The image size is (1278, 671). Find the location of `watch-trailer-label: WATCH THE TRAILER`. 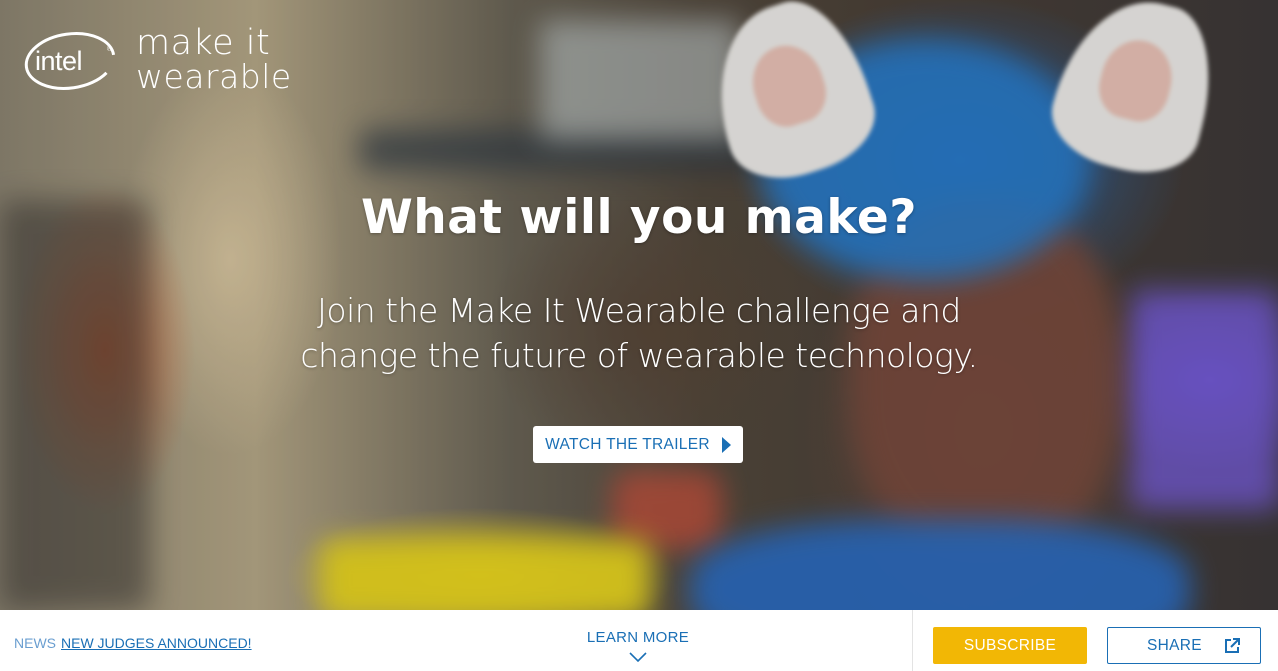

watch-trailer-label: WATCH THE TRAILER is located at coordinates (627, 444).